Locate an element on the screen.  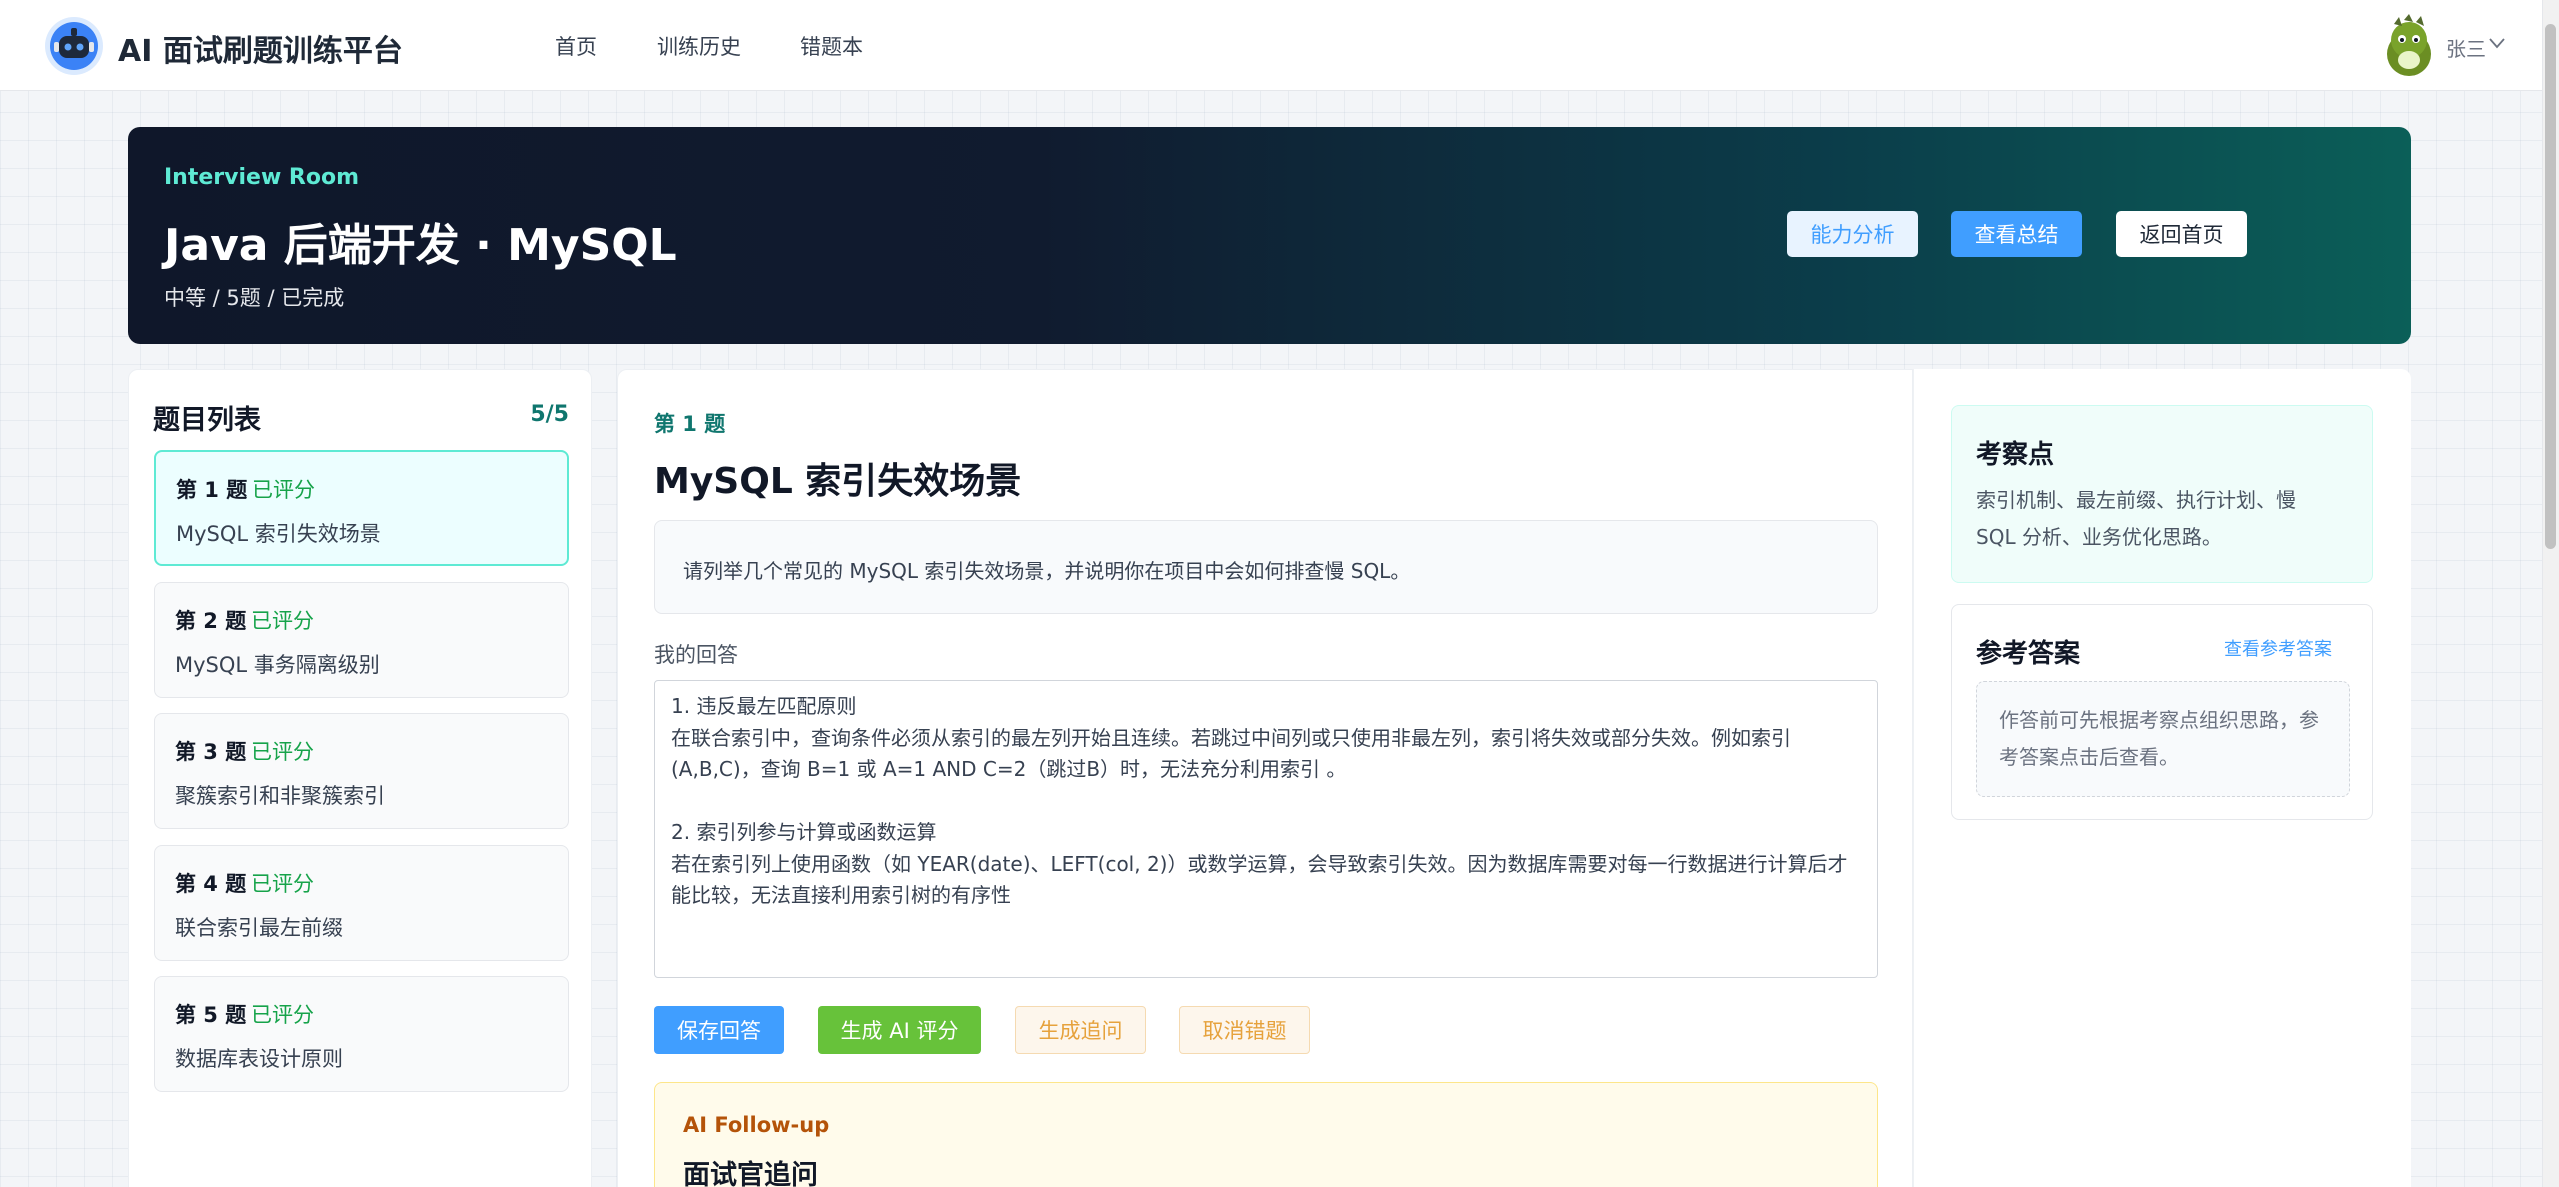
reference-answer-placeholder-box: 作答前可先根据考察点组织思路，参考答案点击后查看。 is located at coordinates (2163, 739).